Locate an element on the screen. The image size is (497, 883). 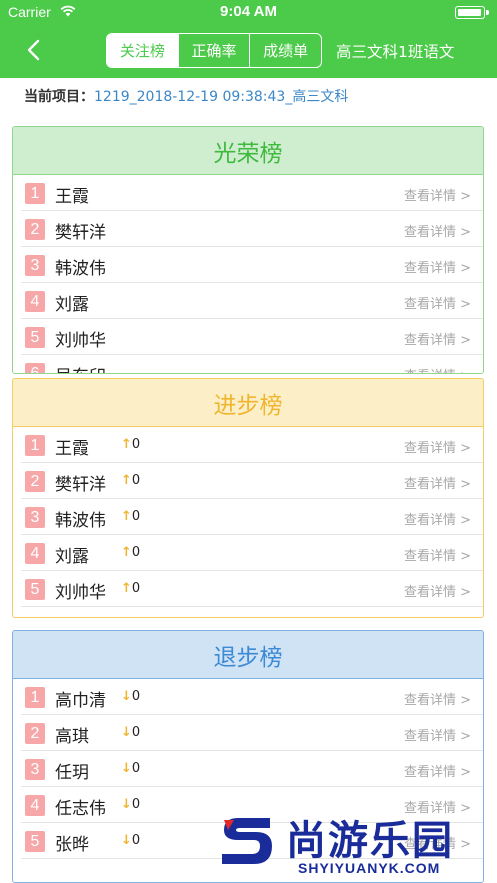
student-name: 刘帅华 is located at coordinates (80, 593).